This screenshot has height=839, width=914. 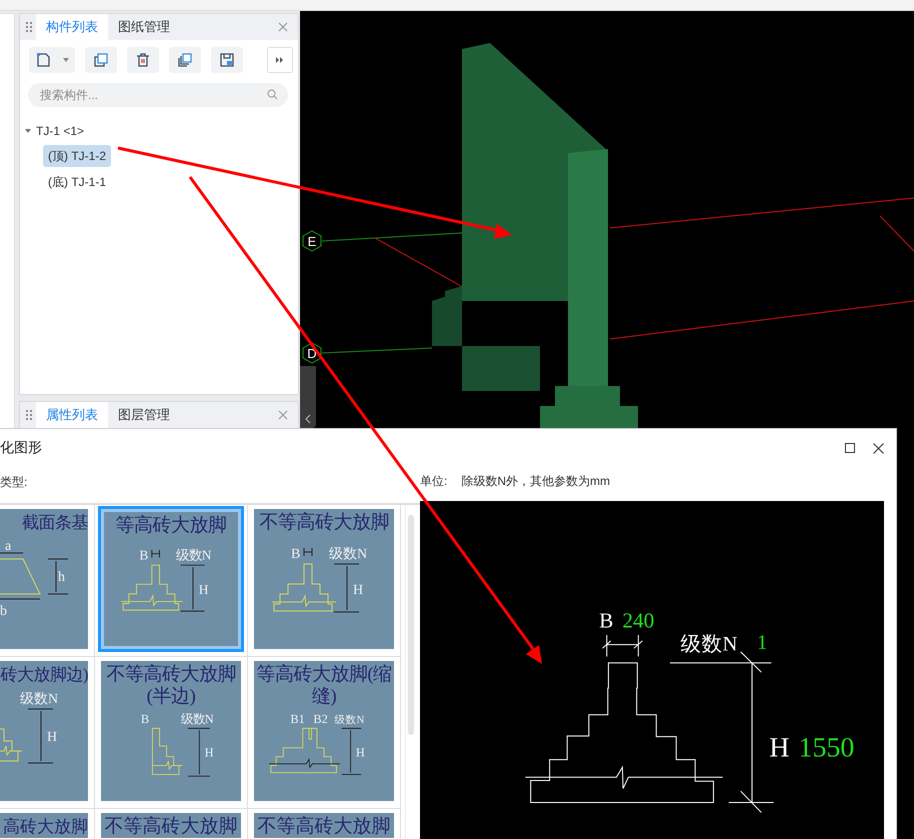 What do you see at coordinates (43, 60) in the screenshot?
I see `new-document-icon` at bounding box center [43, 60].